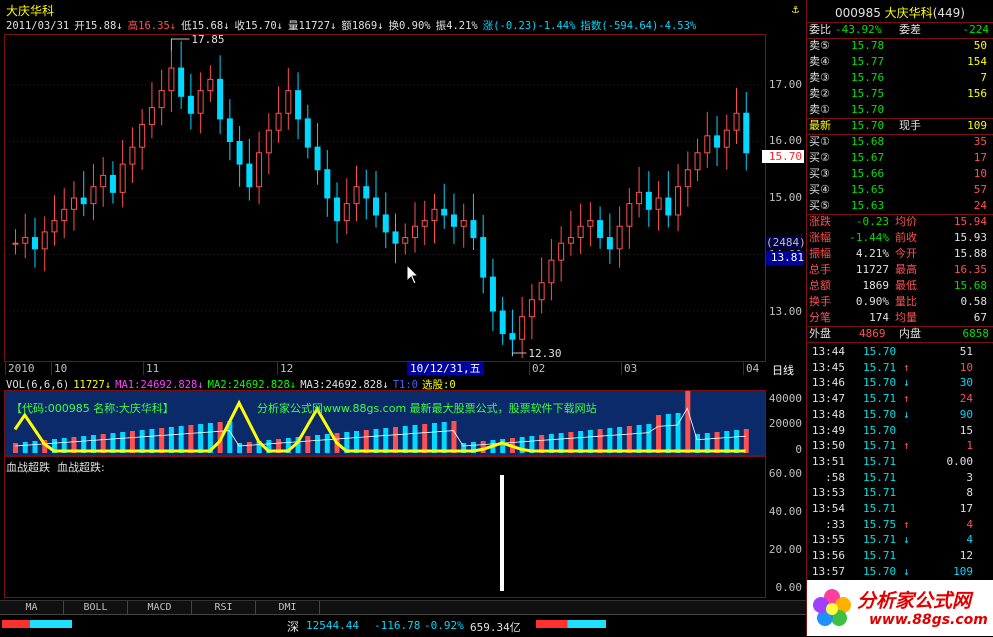 Image resolution: width=993 pixels, height=637 pixels. I want to click on status-pct: -0.92%, so click(444, 625).